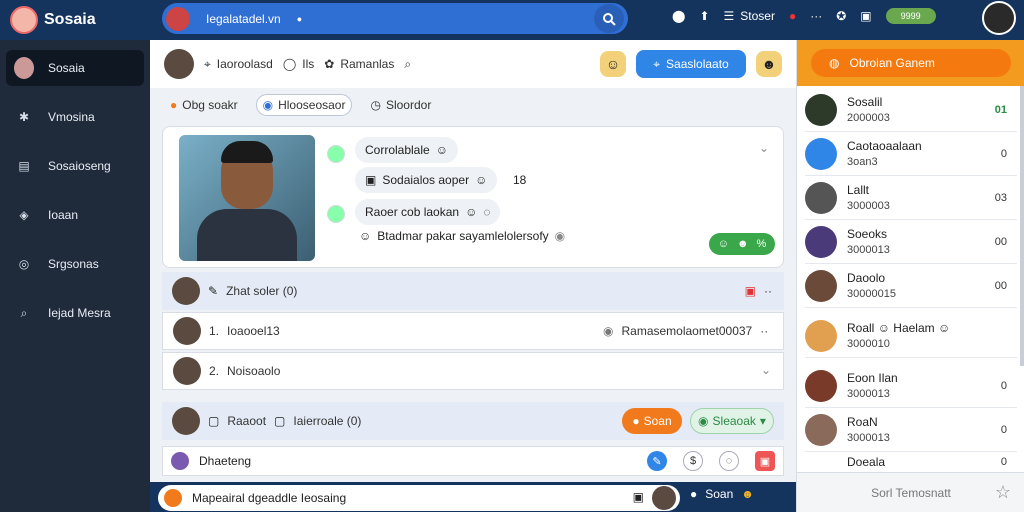  I want to click on sidebar-item-srgsonas: ◎ Srgsonas, so click(75, 264).